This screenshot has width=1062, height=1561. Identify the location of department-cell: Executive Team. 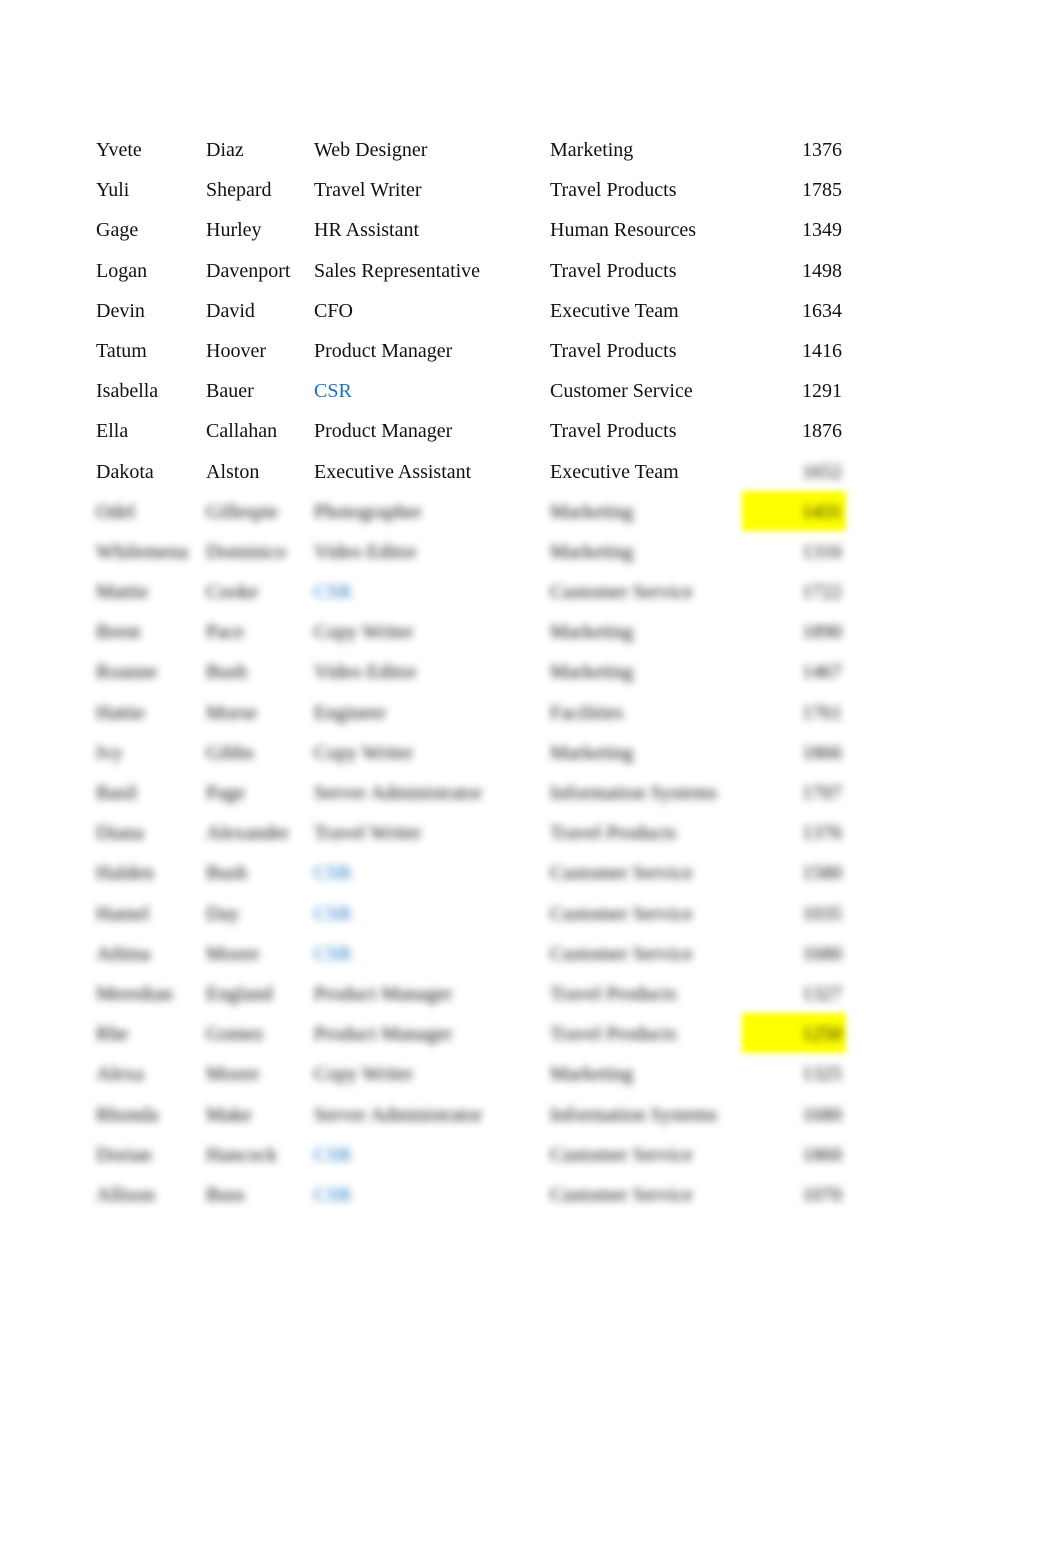
(614, 310).